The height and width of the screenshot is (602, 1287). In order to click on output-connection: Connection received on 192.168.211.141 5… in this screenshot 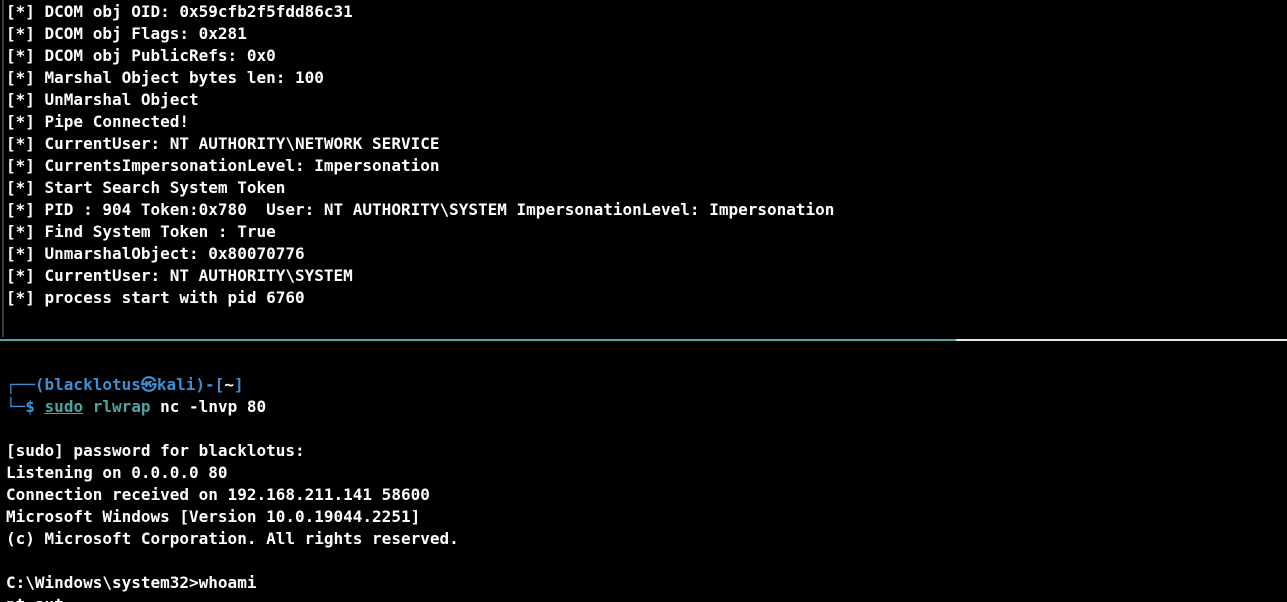, I will do `click(218, 494)`.